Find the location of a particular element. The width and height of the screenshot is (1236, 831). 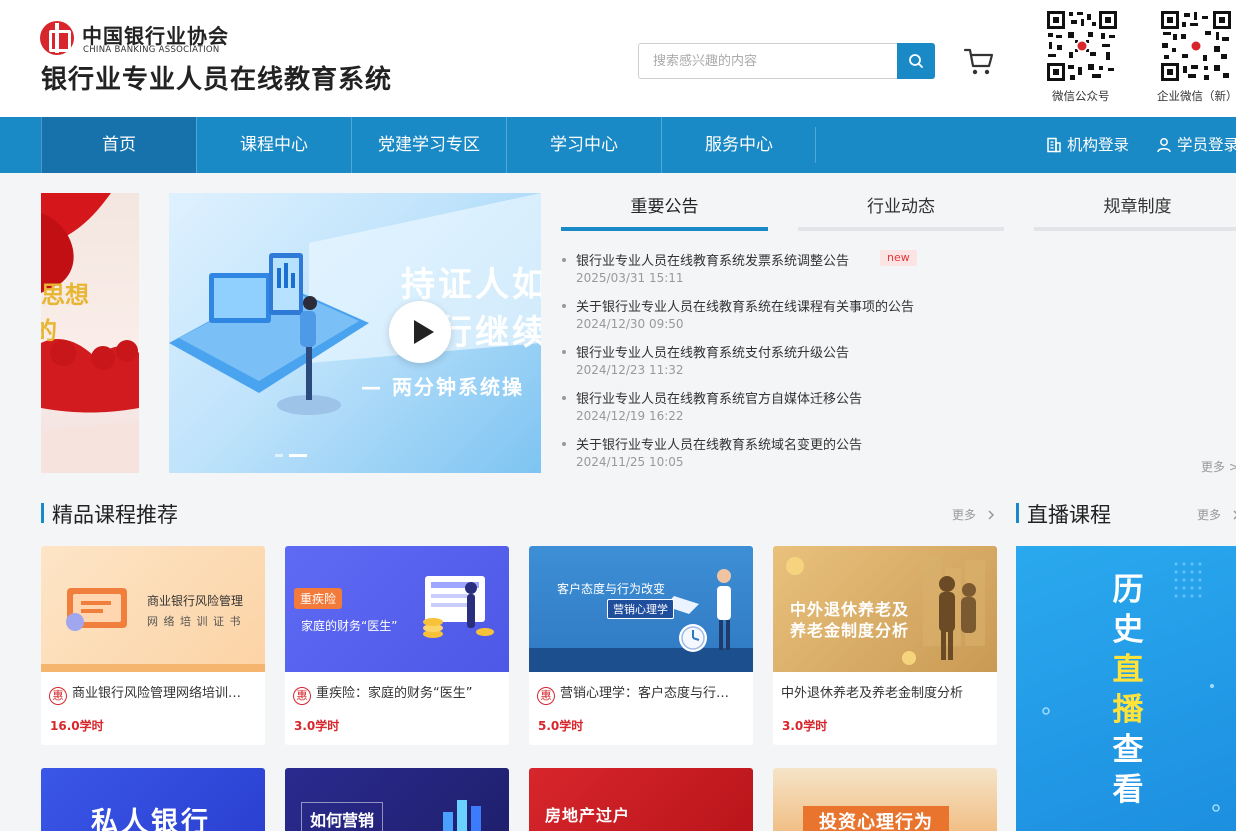

main-nav: 首页 课程中心 党建学习专区 学习中心 服务中心 机构登录 学员登录 is located at coordinates (618, 145).